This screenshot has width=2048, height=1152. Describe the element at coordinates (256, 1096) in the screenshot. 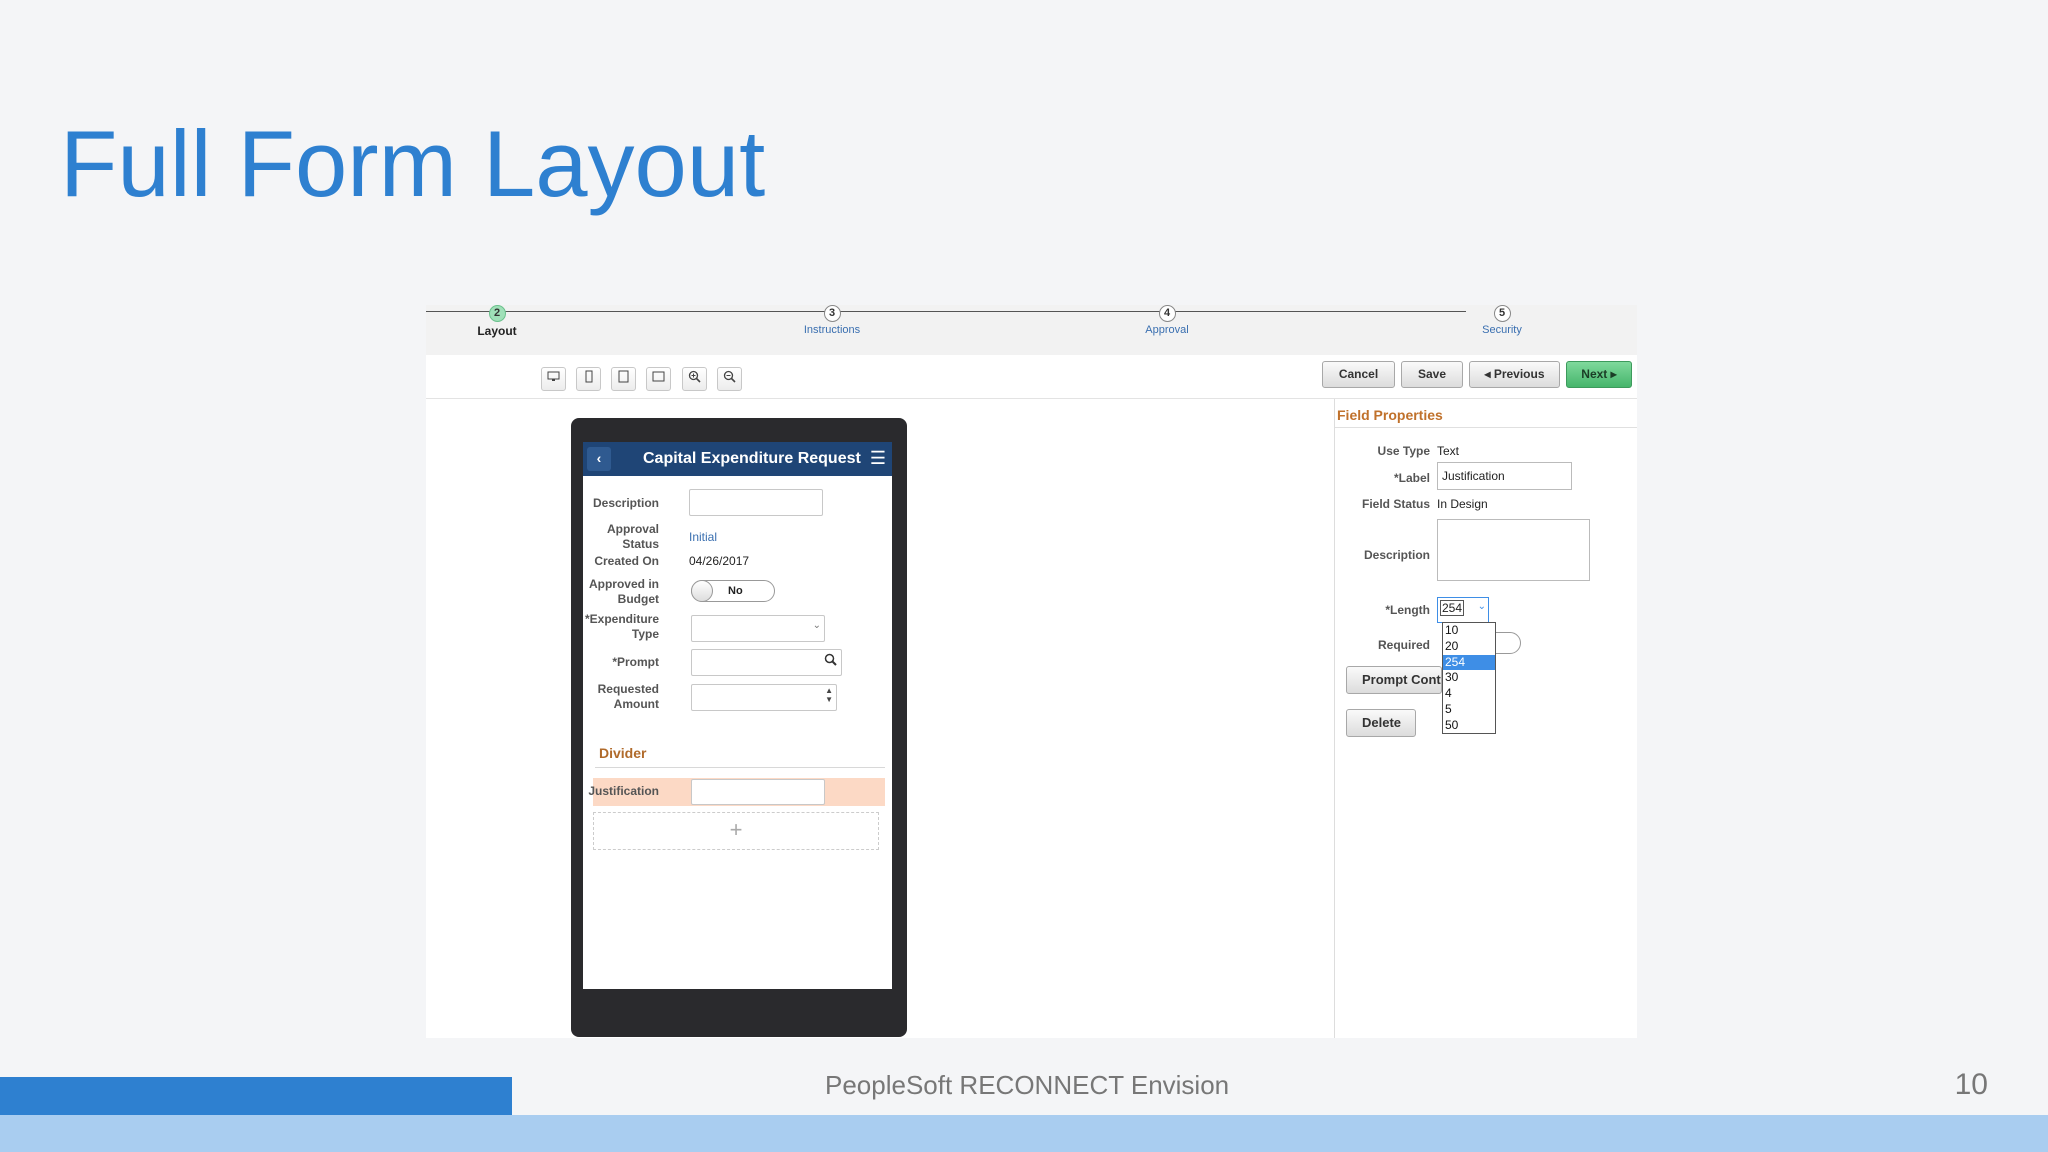

I see `footer-bar-dark` at that location.